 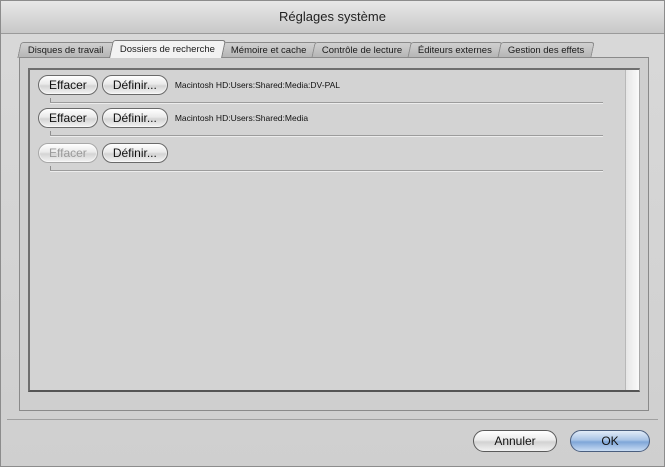 I want to click on tab-gestion-des-effets: Gestion des effets, so click(x=546, y=50).